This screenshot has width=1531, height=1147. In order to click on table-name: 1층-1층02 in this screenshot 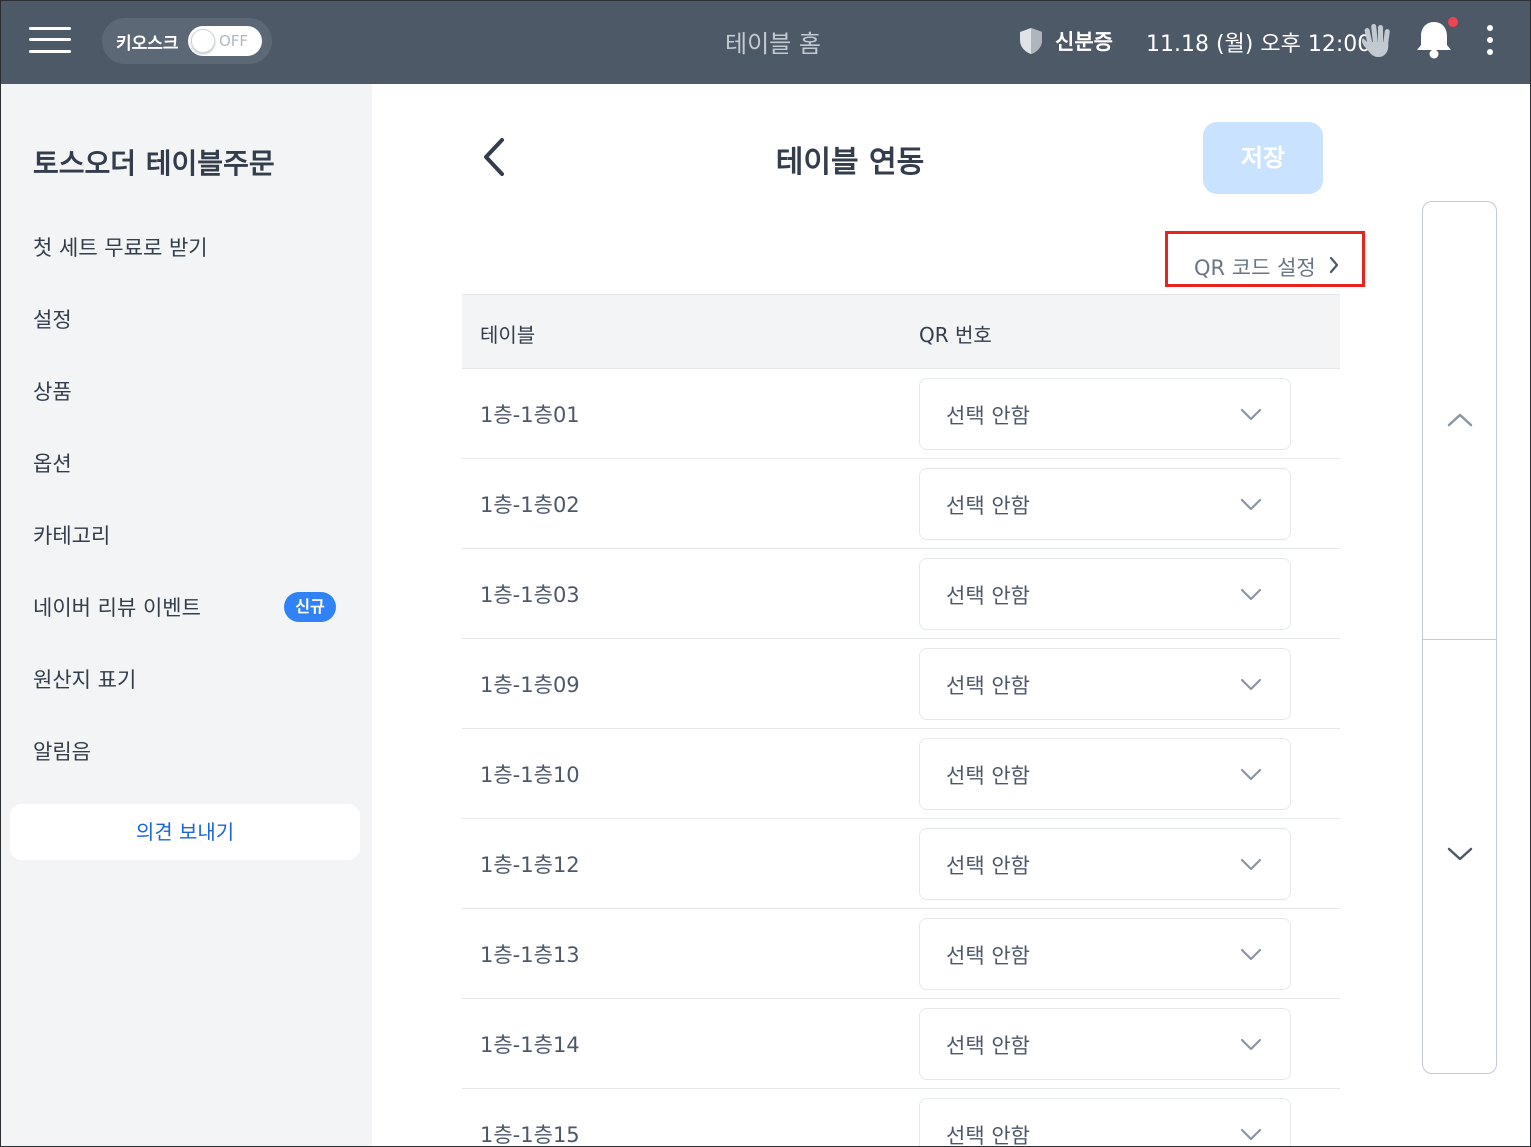, I will do `click(530, 505)`.